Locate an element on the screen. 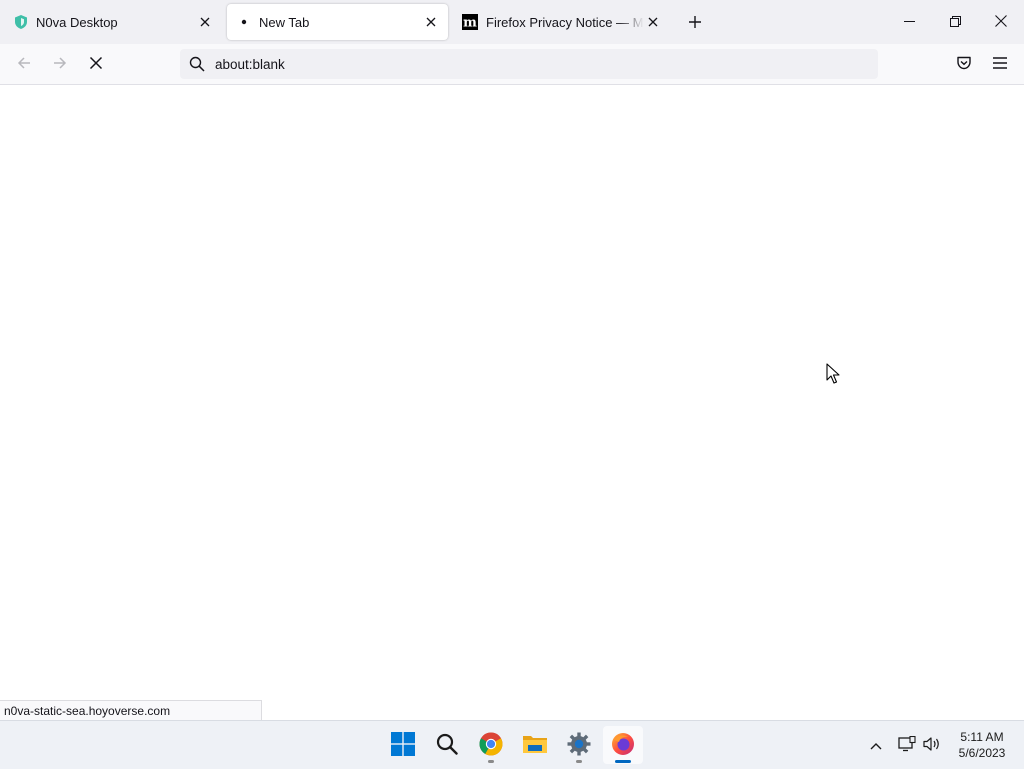 The image size is (1024, 769). mozilla-m-icon: m is located at coordinates (470, 22).